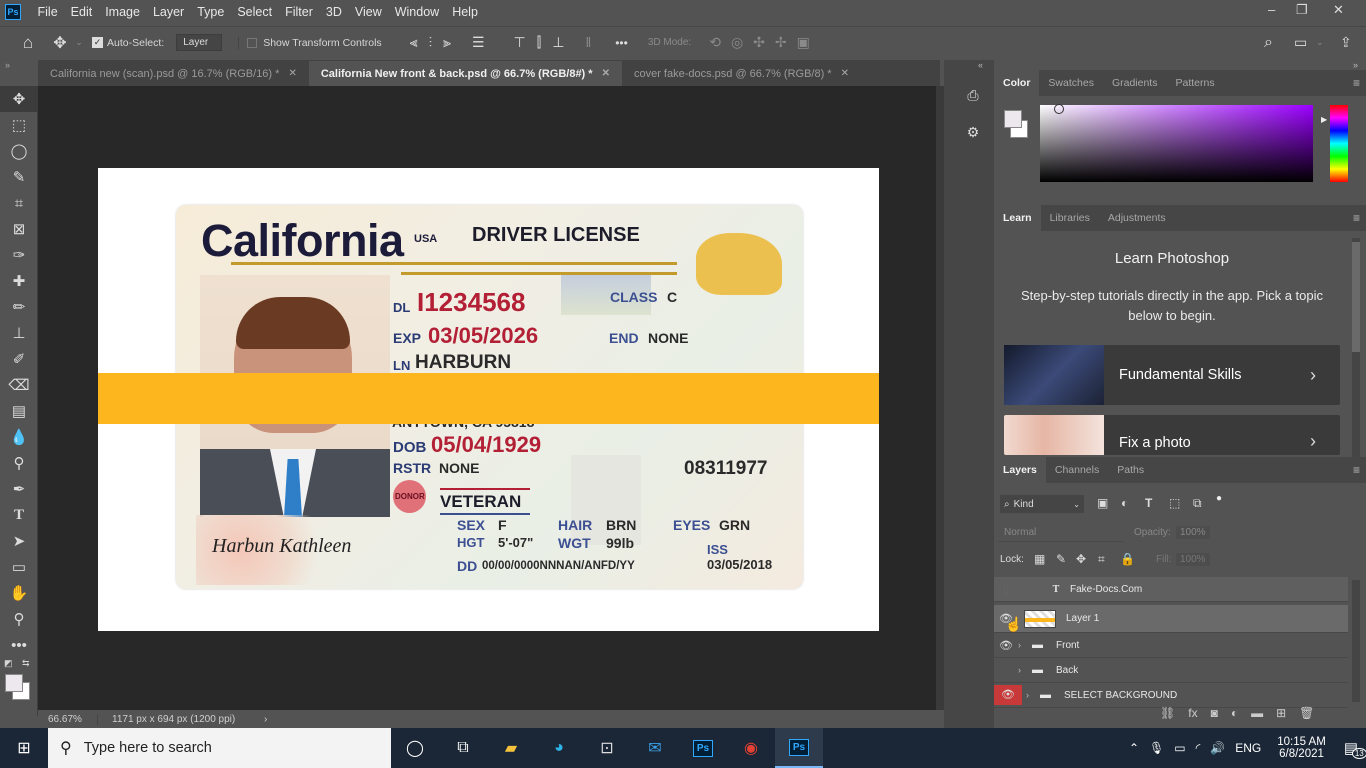 Image resolution: width=1366 pixels, height=768 pixels. What do you see at coordinates (1324, 119) in the screenshot?
I see `hue-slider-handle-icon: ▶` at bounding box center [1324, 119].